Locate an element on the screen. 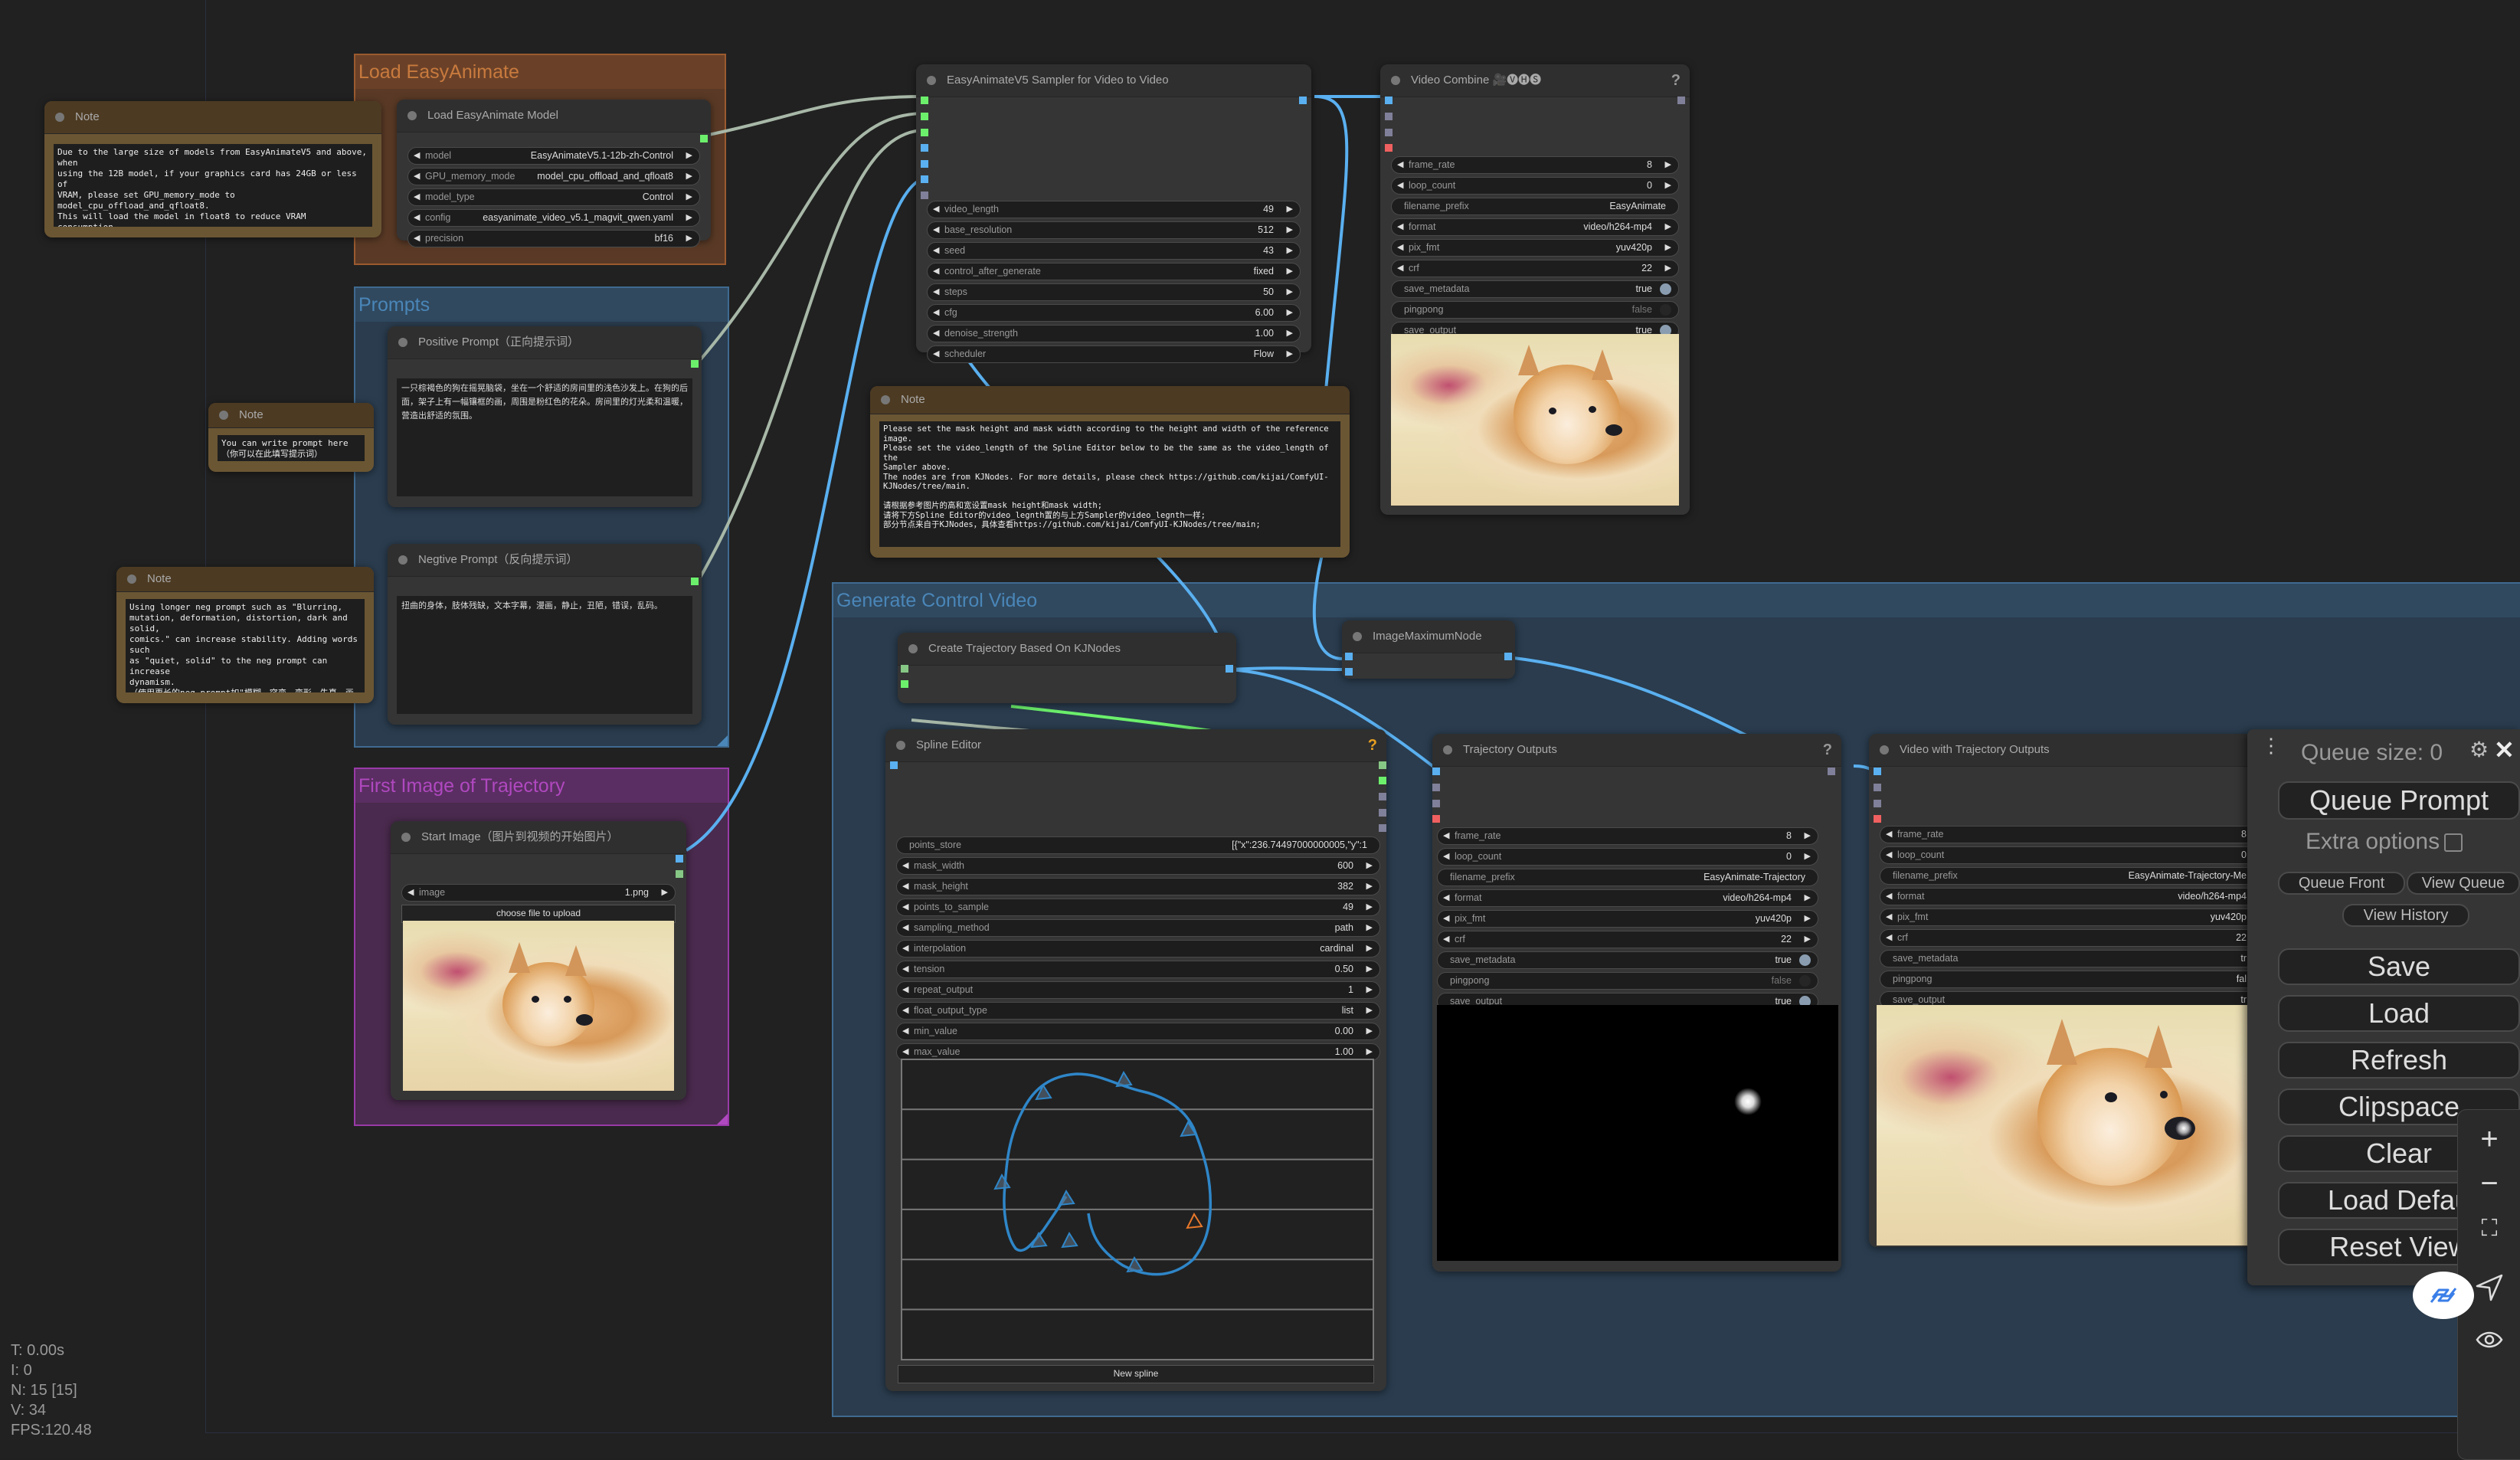  input-slot-images is located at coordinates (1389, 100).